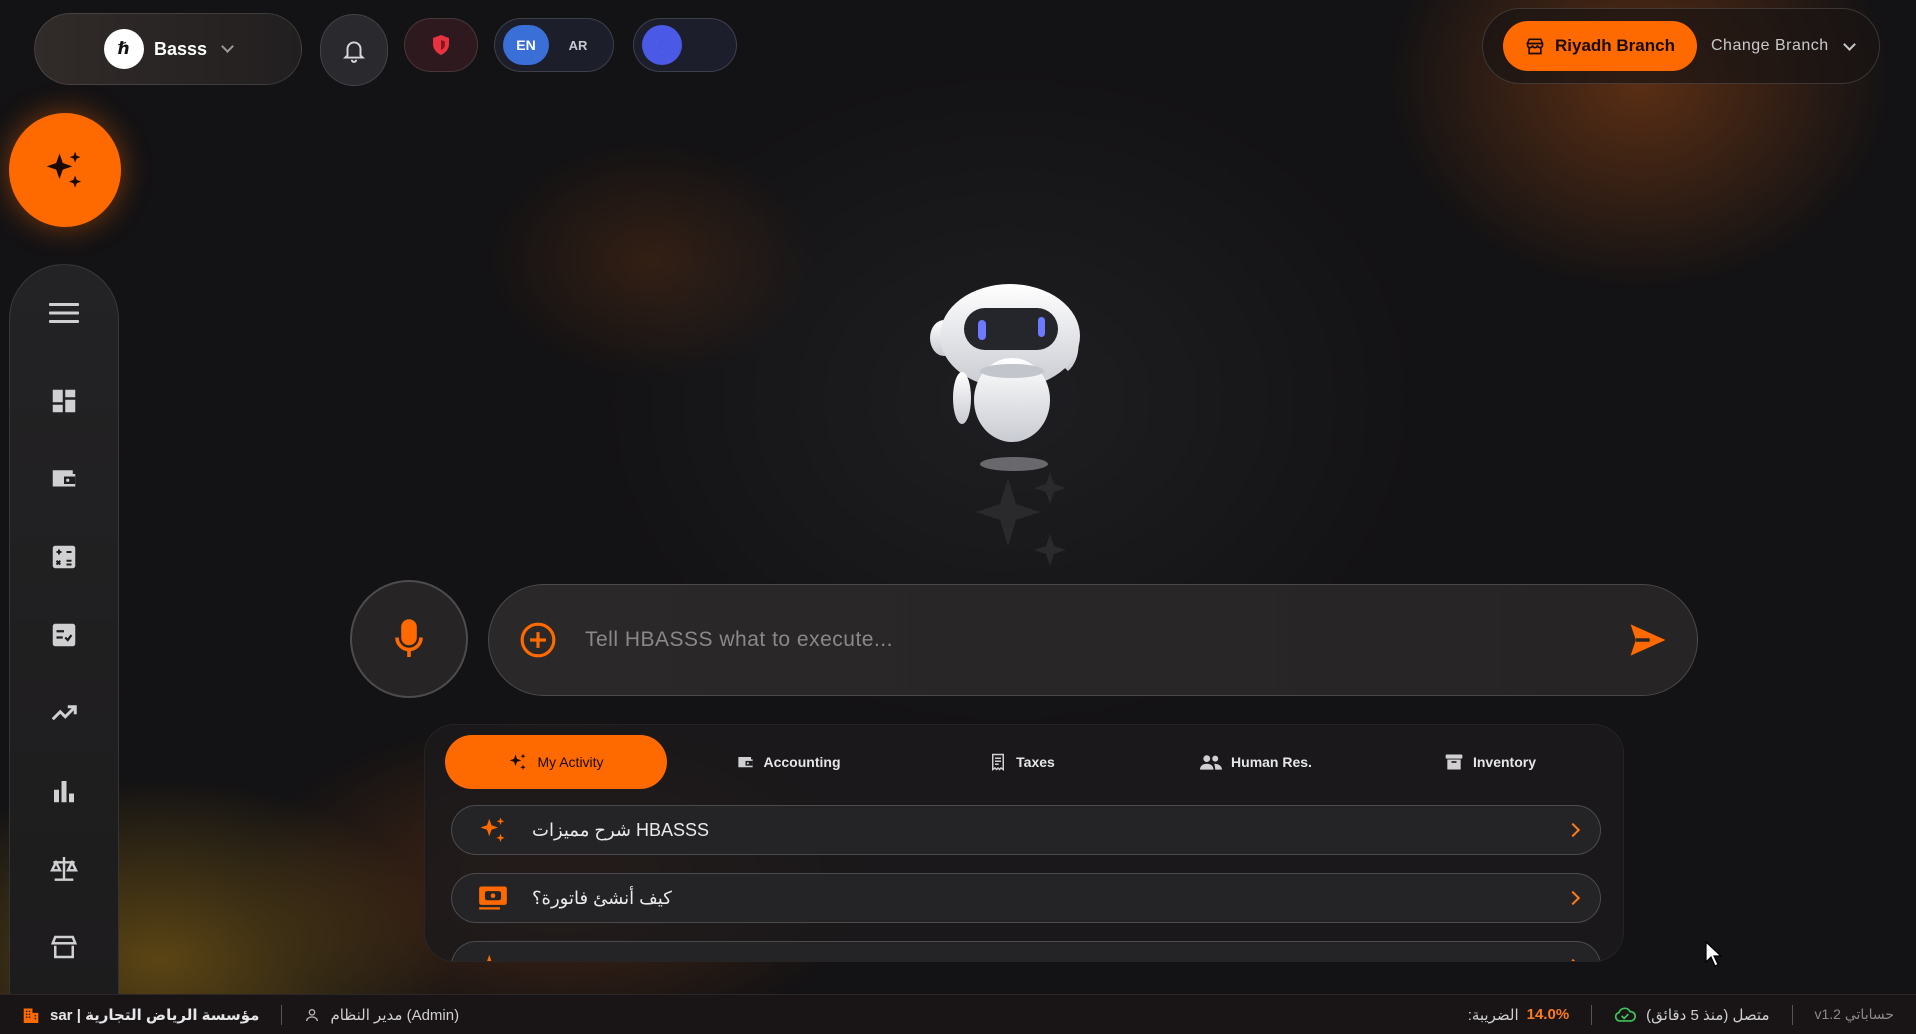 This screenshot has width=1916, height=1034. What do you see at coordinates (155, 1015) in the screenshot?
I see `company-name: sar | مؤسسة الرياض التجارية` at bounding box center [155, 1015].